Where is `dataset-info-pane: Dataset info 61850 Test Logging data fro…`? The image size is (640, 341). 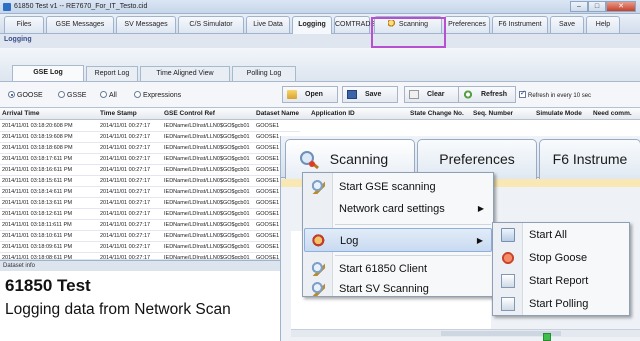
dataset-info-pane: Dataset info 61850 Test Logging data fro… is located at coordinates (150, 300).